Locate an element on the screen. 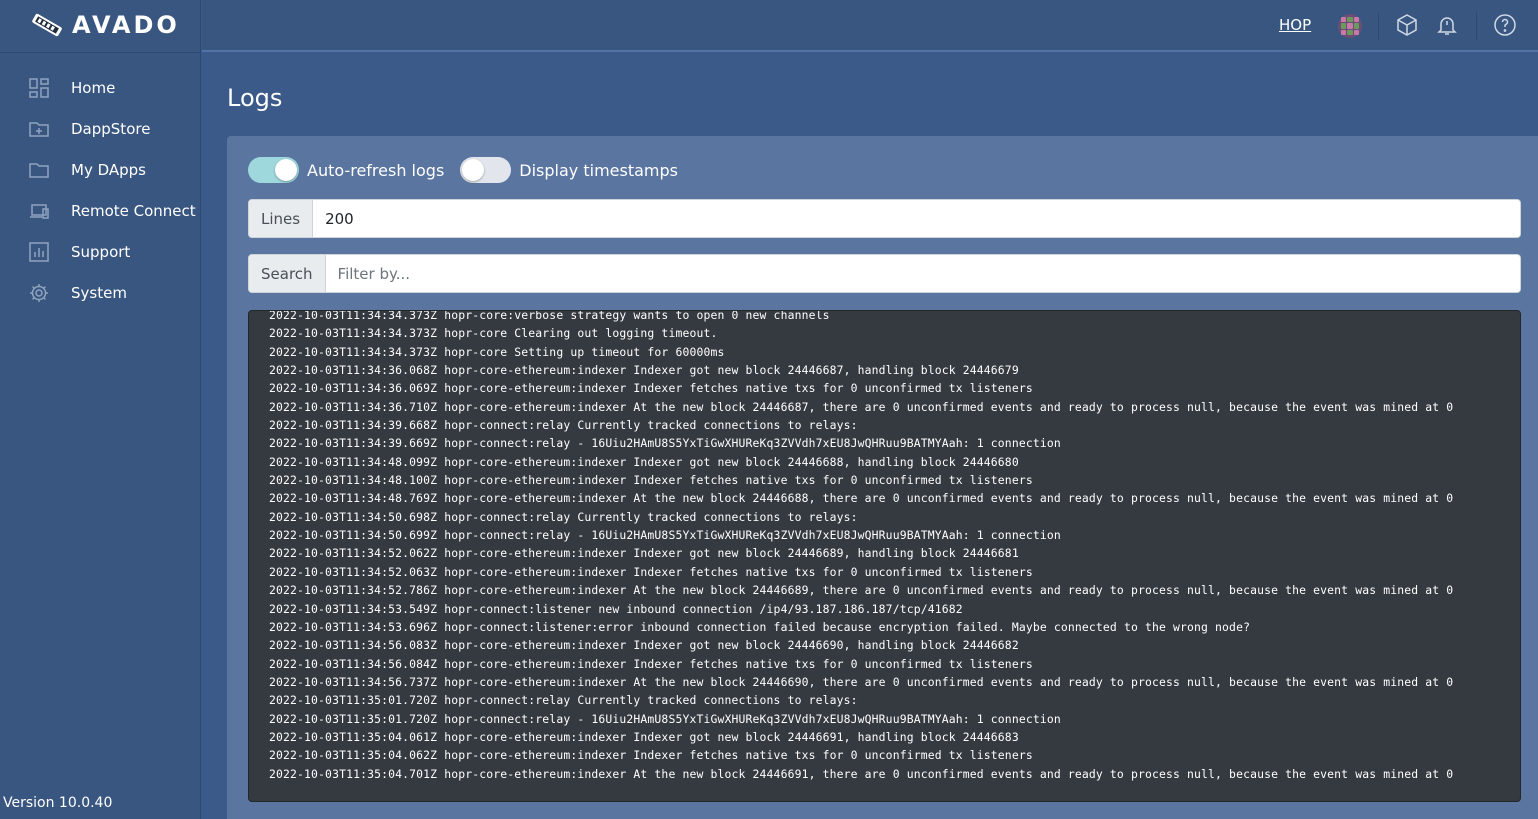  sidebar-item-remote-connect: Remote Connect is located at coordinates (100, 210).